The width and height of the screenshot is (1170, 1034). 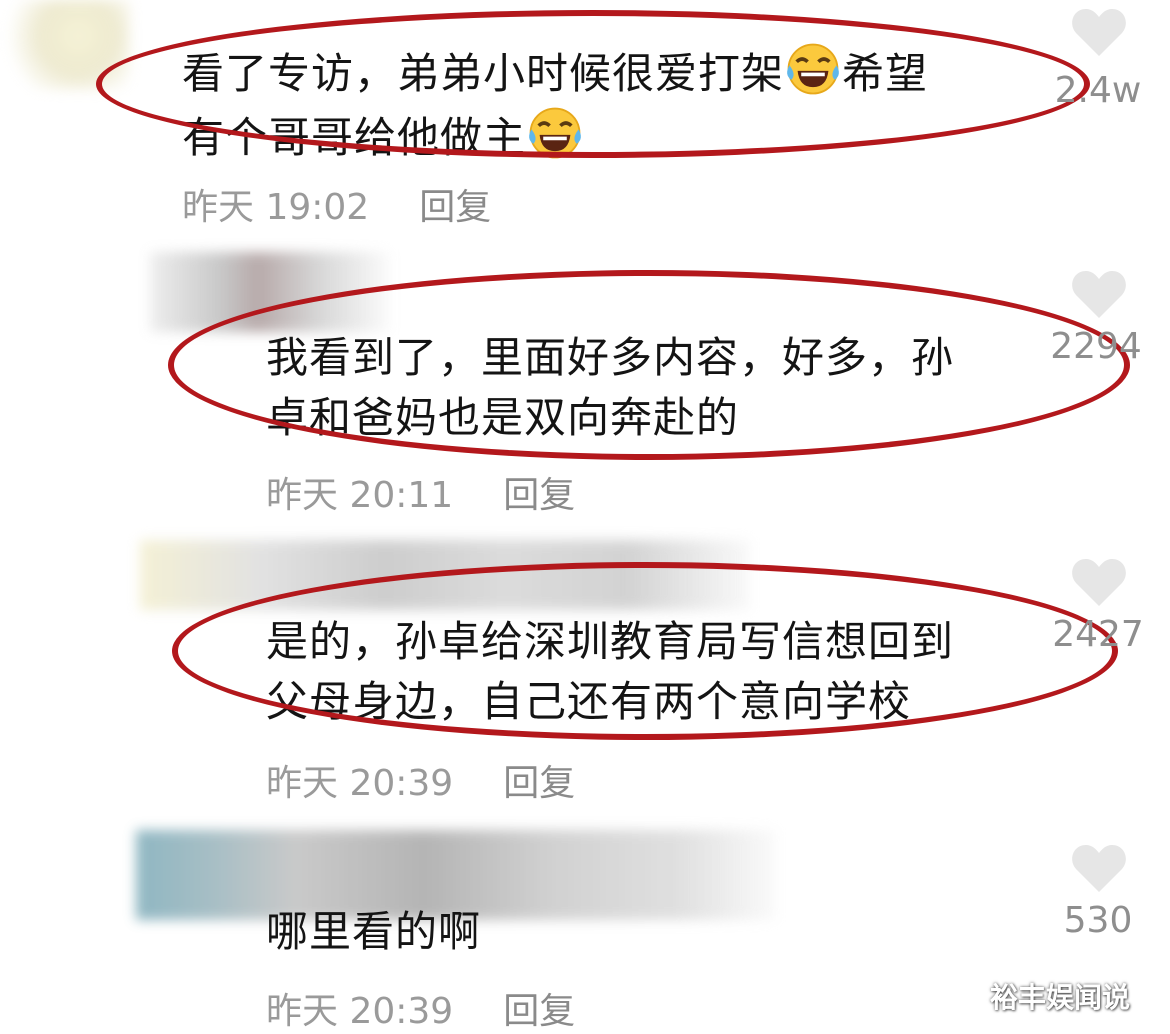 I want to click on comment-2-meta: 昨天 20:11 回复, so click(x=420, y=492).